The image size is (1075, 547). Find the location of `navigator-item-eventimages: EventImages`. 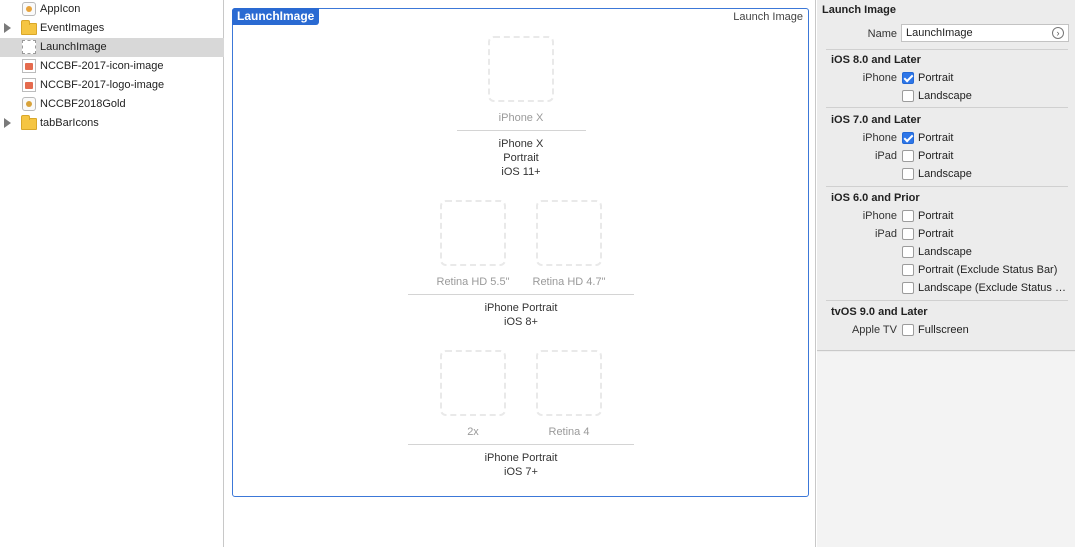

navigator-item-eventimages: EventImages is located at coordinates (112, 28).